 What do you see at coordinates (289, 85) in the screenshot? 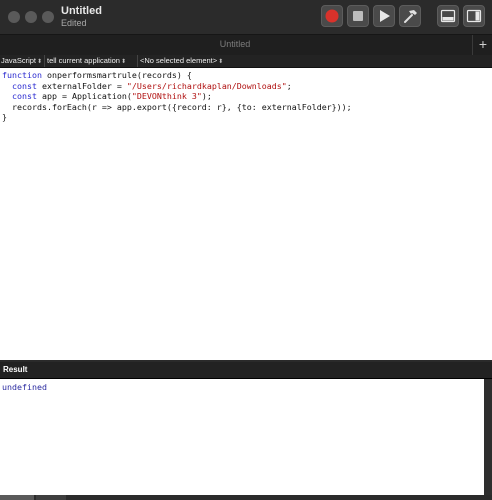
I see `code-token: ;` at bounding box center [289, 85].